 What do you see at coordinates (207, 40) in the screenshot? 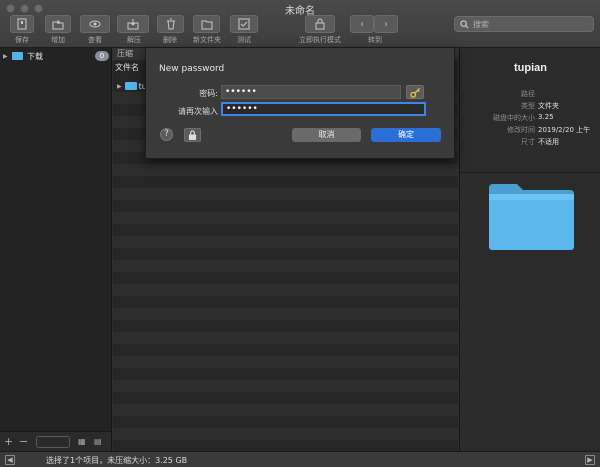
I see `new-folder-label: 新文件夹` at bounding box center [207, 40].